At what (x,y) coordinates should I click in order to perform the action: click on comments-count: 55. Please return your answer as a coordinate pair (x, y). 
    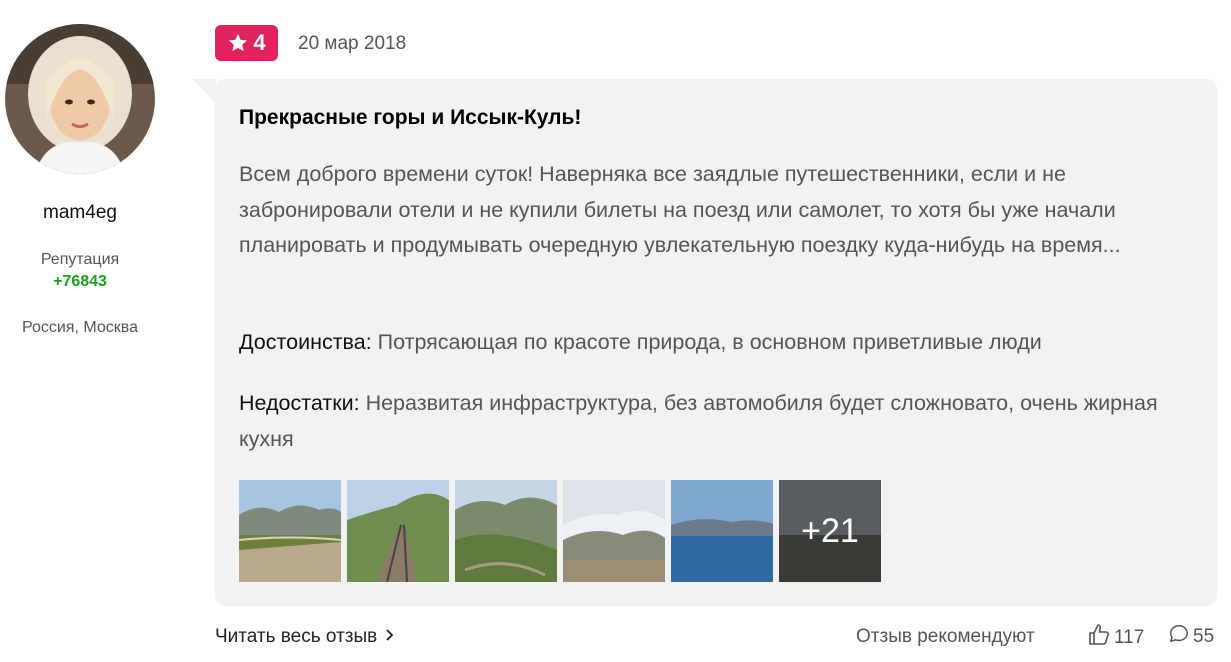
    Looking at the image, I should click on (1204, 636).